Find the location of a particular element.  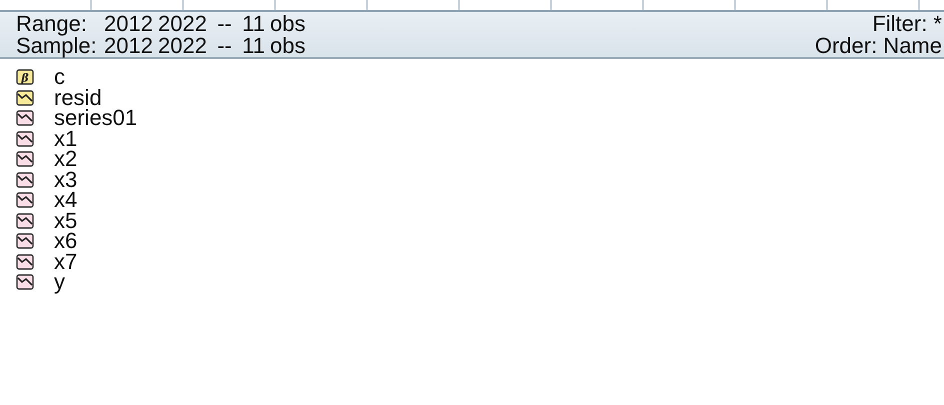

object-name: y is located at coordinates (59, 282).